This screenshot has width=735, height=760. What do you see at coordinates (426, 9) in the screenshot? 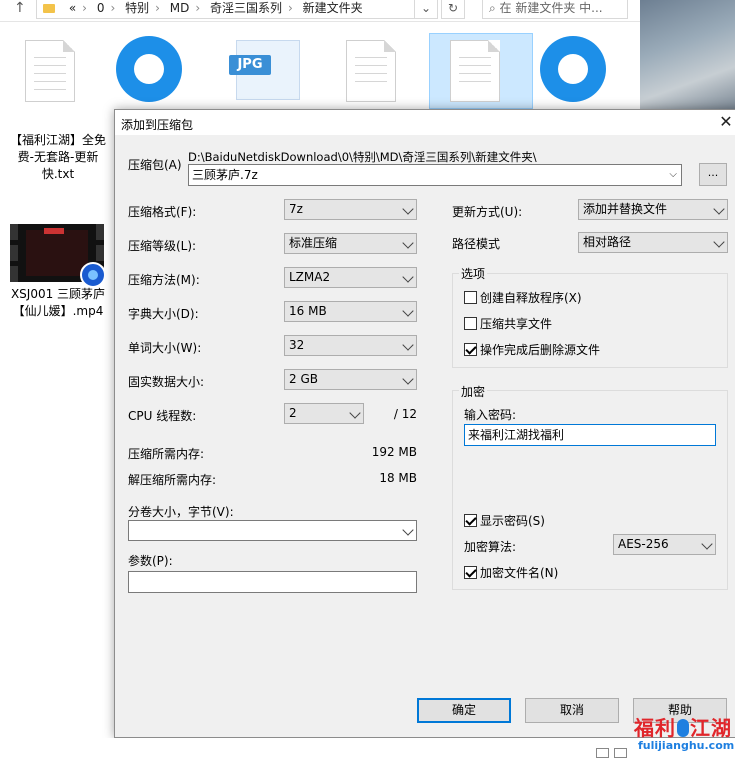
I see `address-dropdown-icon: ⌄` at bounding box center [426, 9].